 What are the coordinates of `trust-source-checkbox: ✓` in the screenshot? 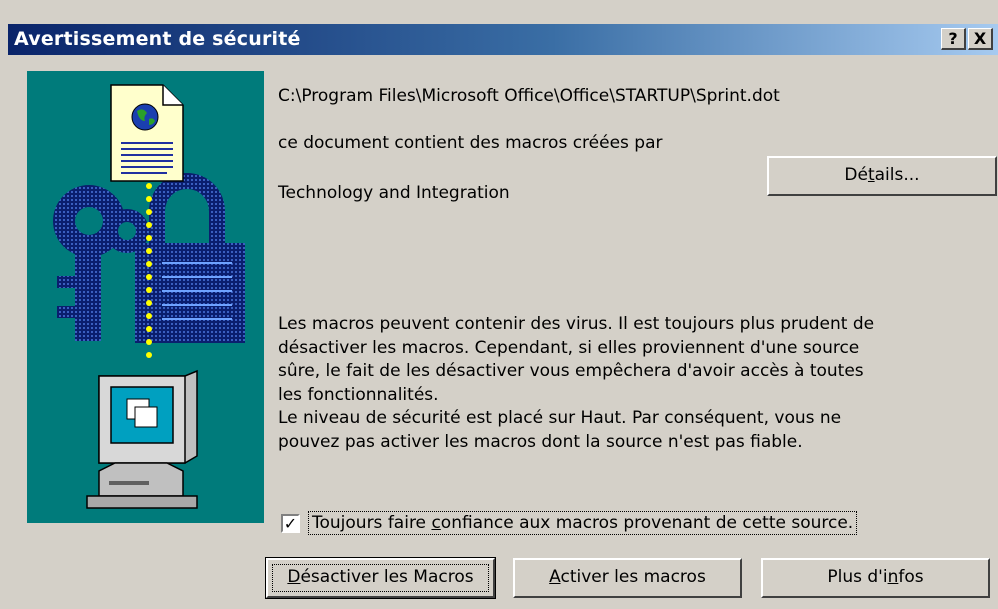 It's located at (290, 523).